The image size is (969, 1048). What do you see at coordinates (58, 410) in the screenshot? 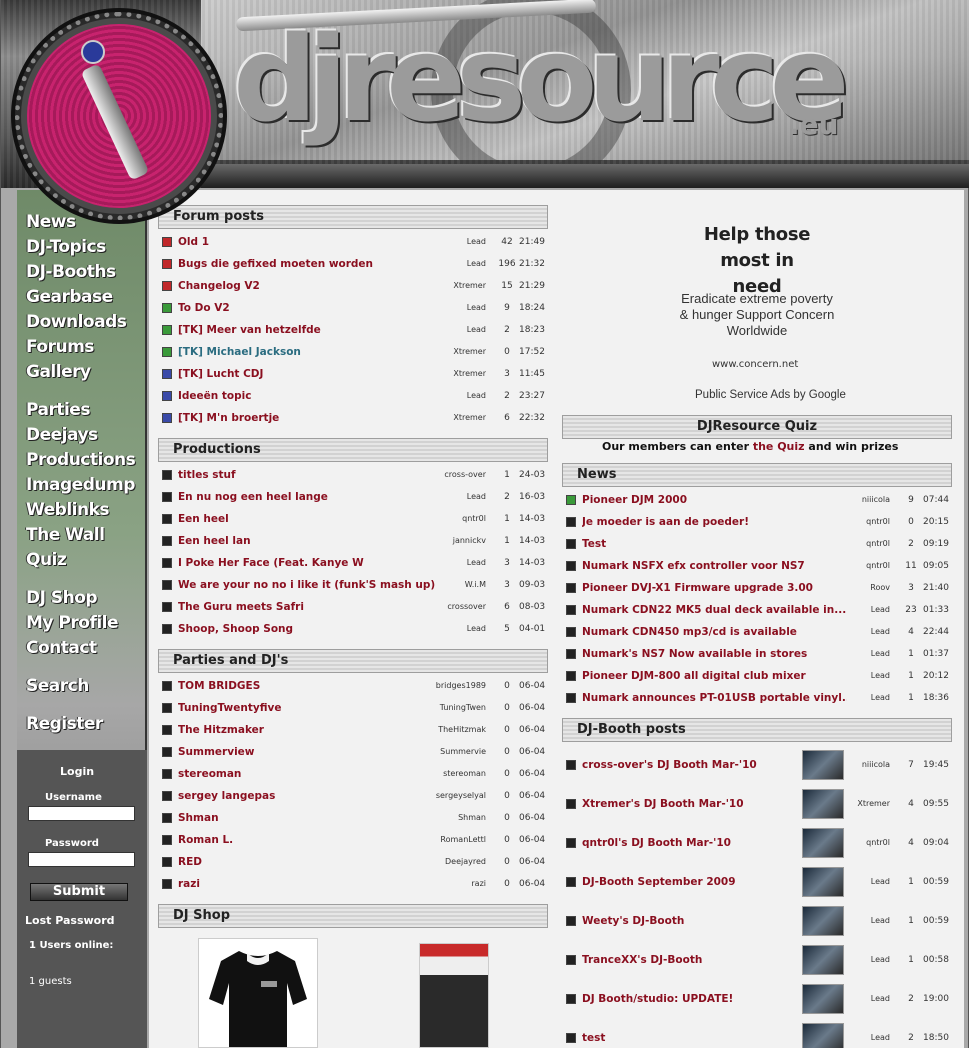
I see `nav-parties: Parties` at bounding box center [58, 410].